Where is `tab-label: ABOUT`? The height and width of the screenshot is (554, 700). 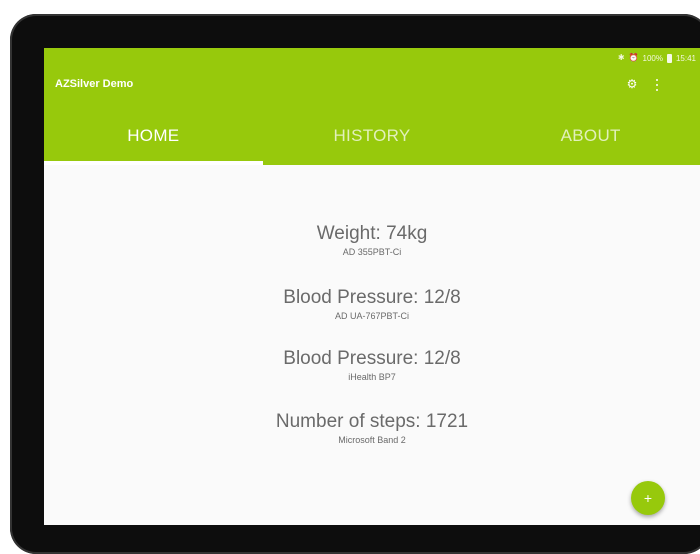
tab-label: ABOUT is located at coordinates (590, 135).